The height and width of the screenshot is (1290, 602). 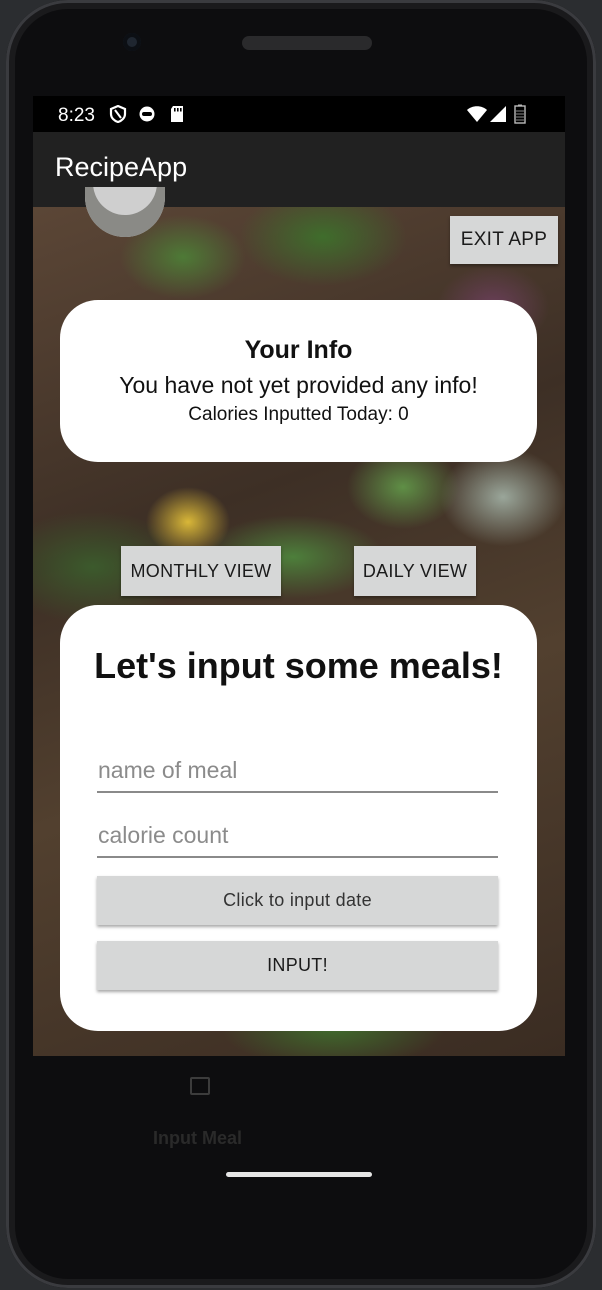 I want to click on monthly-view-button: MONTHLY VIEW, so click(x=201, y=571).